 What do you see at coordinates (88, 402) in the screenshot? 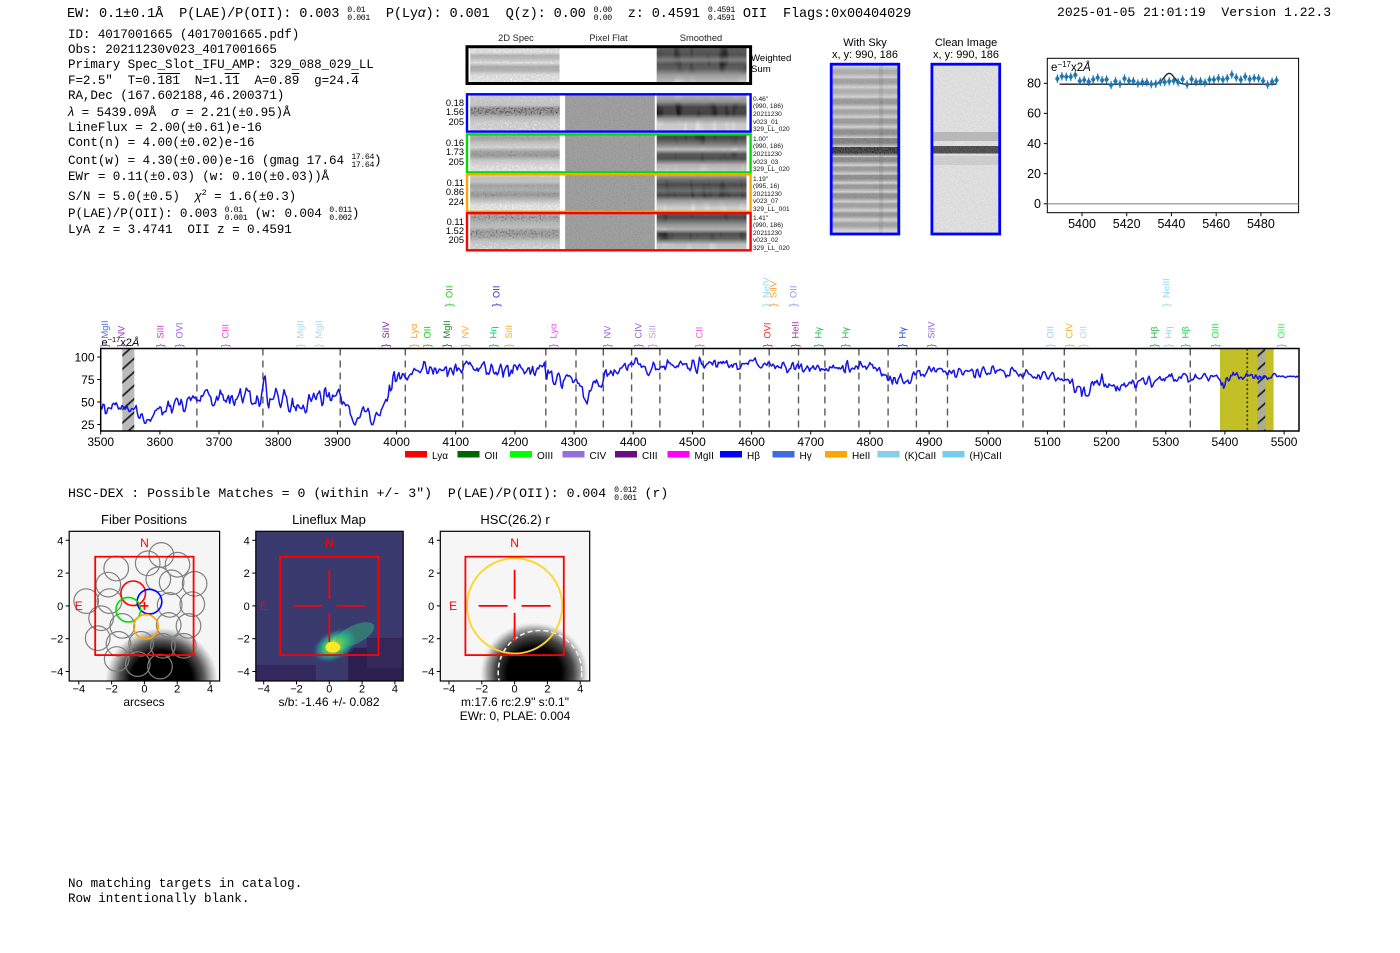
I see `svg-text: 50` at bounding box center [88, 402].